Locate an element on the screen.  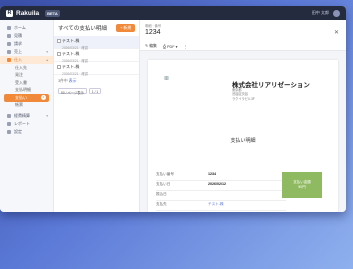
sidebar-subitem-receipts: 受入書 is located at coordinates (26, 83).